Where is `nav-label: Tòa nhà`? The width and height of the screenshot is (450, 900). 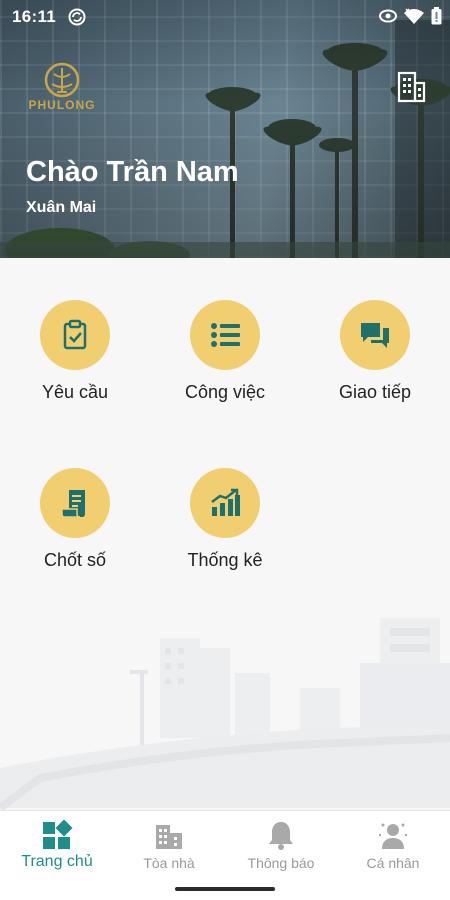
nav-label: Tòa nhà is located at coordinates (169, 863).